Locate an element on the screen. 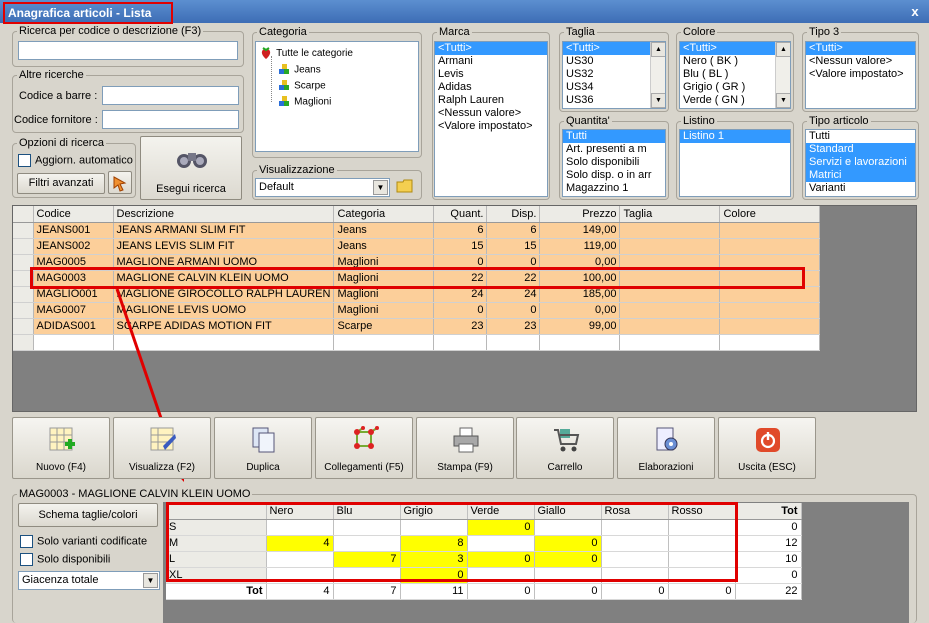 The width and height of the screenshot is (929, 623). column-header: Descrizione is located at coordinates (224, 214).